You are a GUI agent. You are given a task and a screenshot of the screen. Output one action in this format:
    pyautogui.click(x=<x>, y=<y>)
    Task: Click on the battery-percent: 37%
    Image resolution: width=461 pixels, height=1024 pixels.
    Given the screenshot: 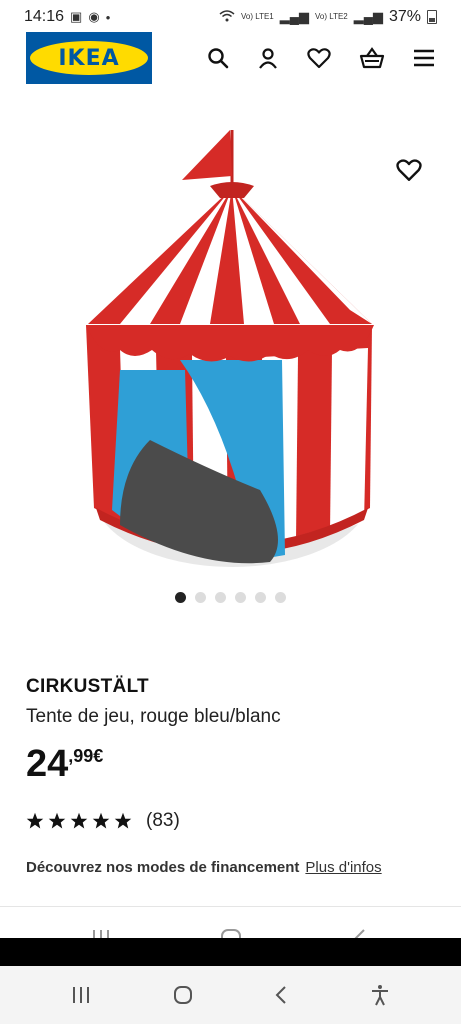 What is the action you would take?
    pyautogui.click(x=404, y=16)
    